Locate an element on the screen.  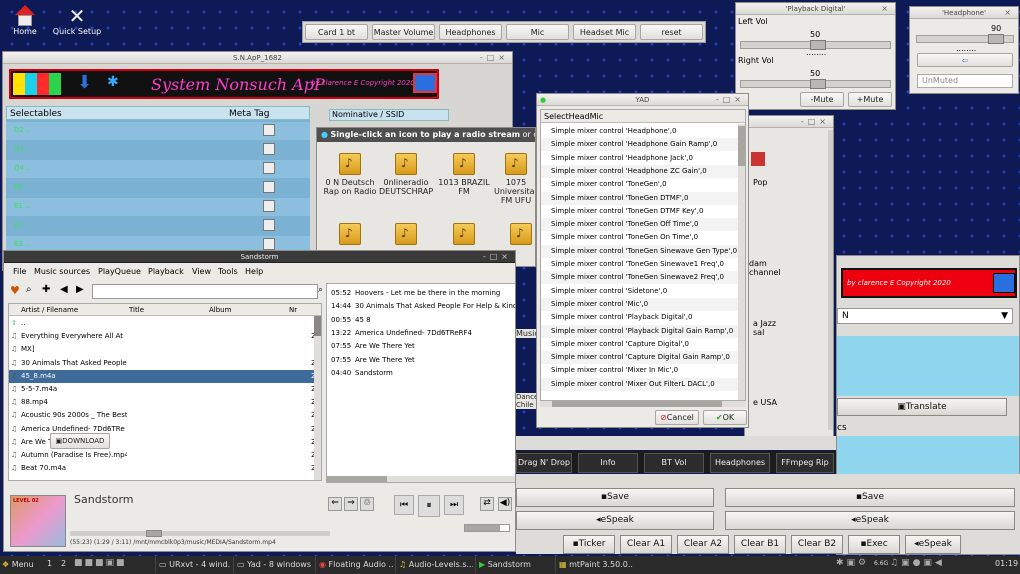
col-title: Title is located at coordinates (136, 310).